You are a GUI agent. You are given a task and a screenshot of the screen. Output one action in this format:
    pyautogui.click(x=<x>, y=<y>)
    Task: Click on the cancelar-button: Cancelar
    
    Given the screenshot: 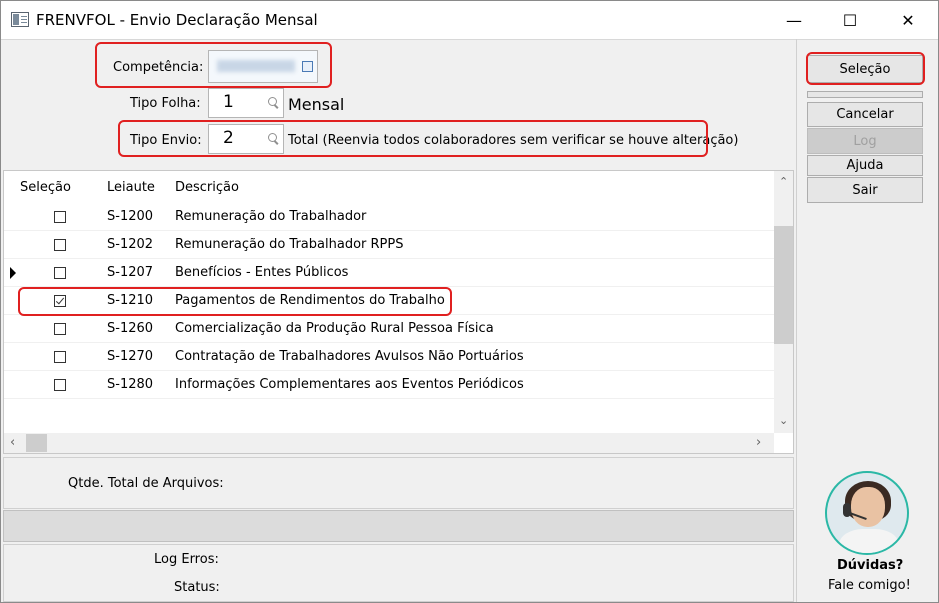 What is the action you would take?
    pyautogui.click(x=865, y=114)
    